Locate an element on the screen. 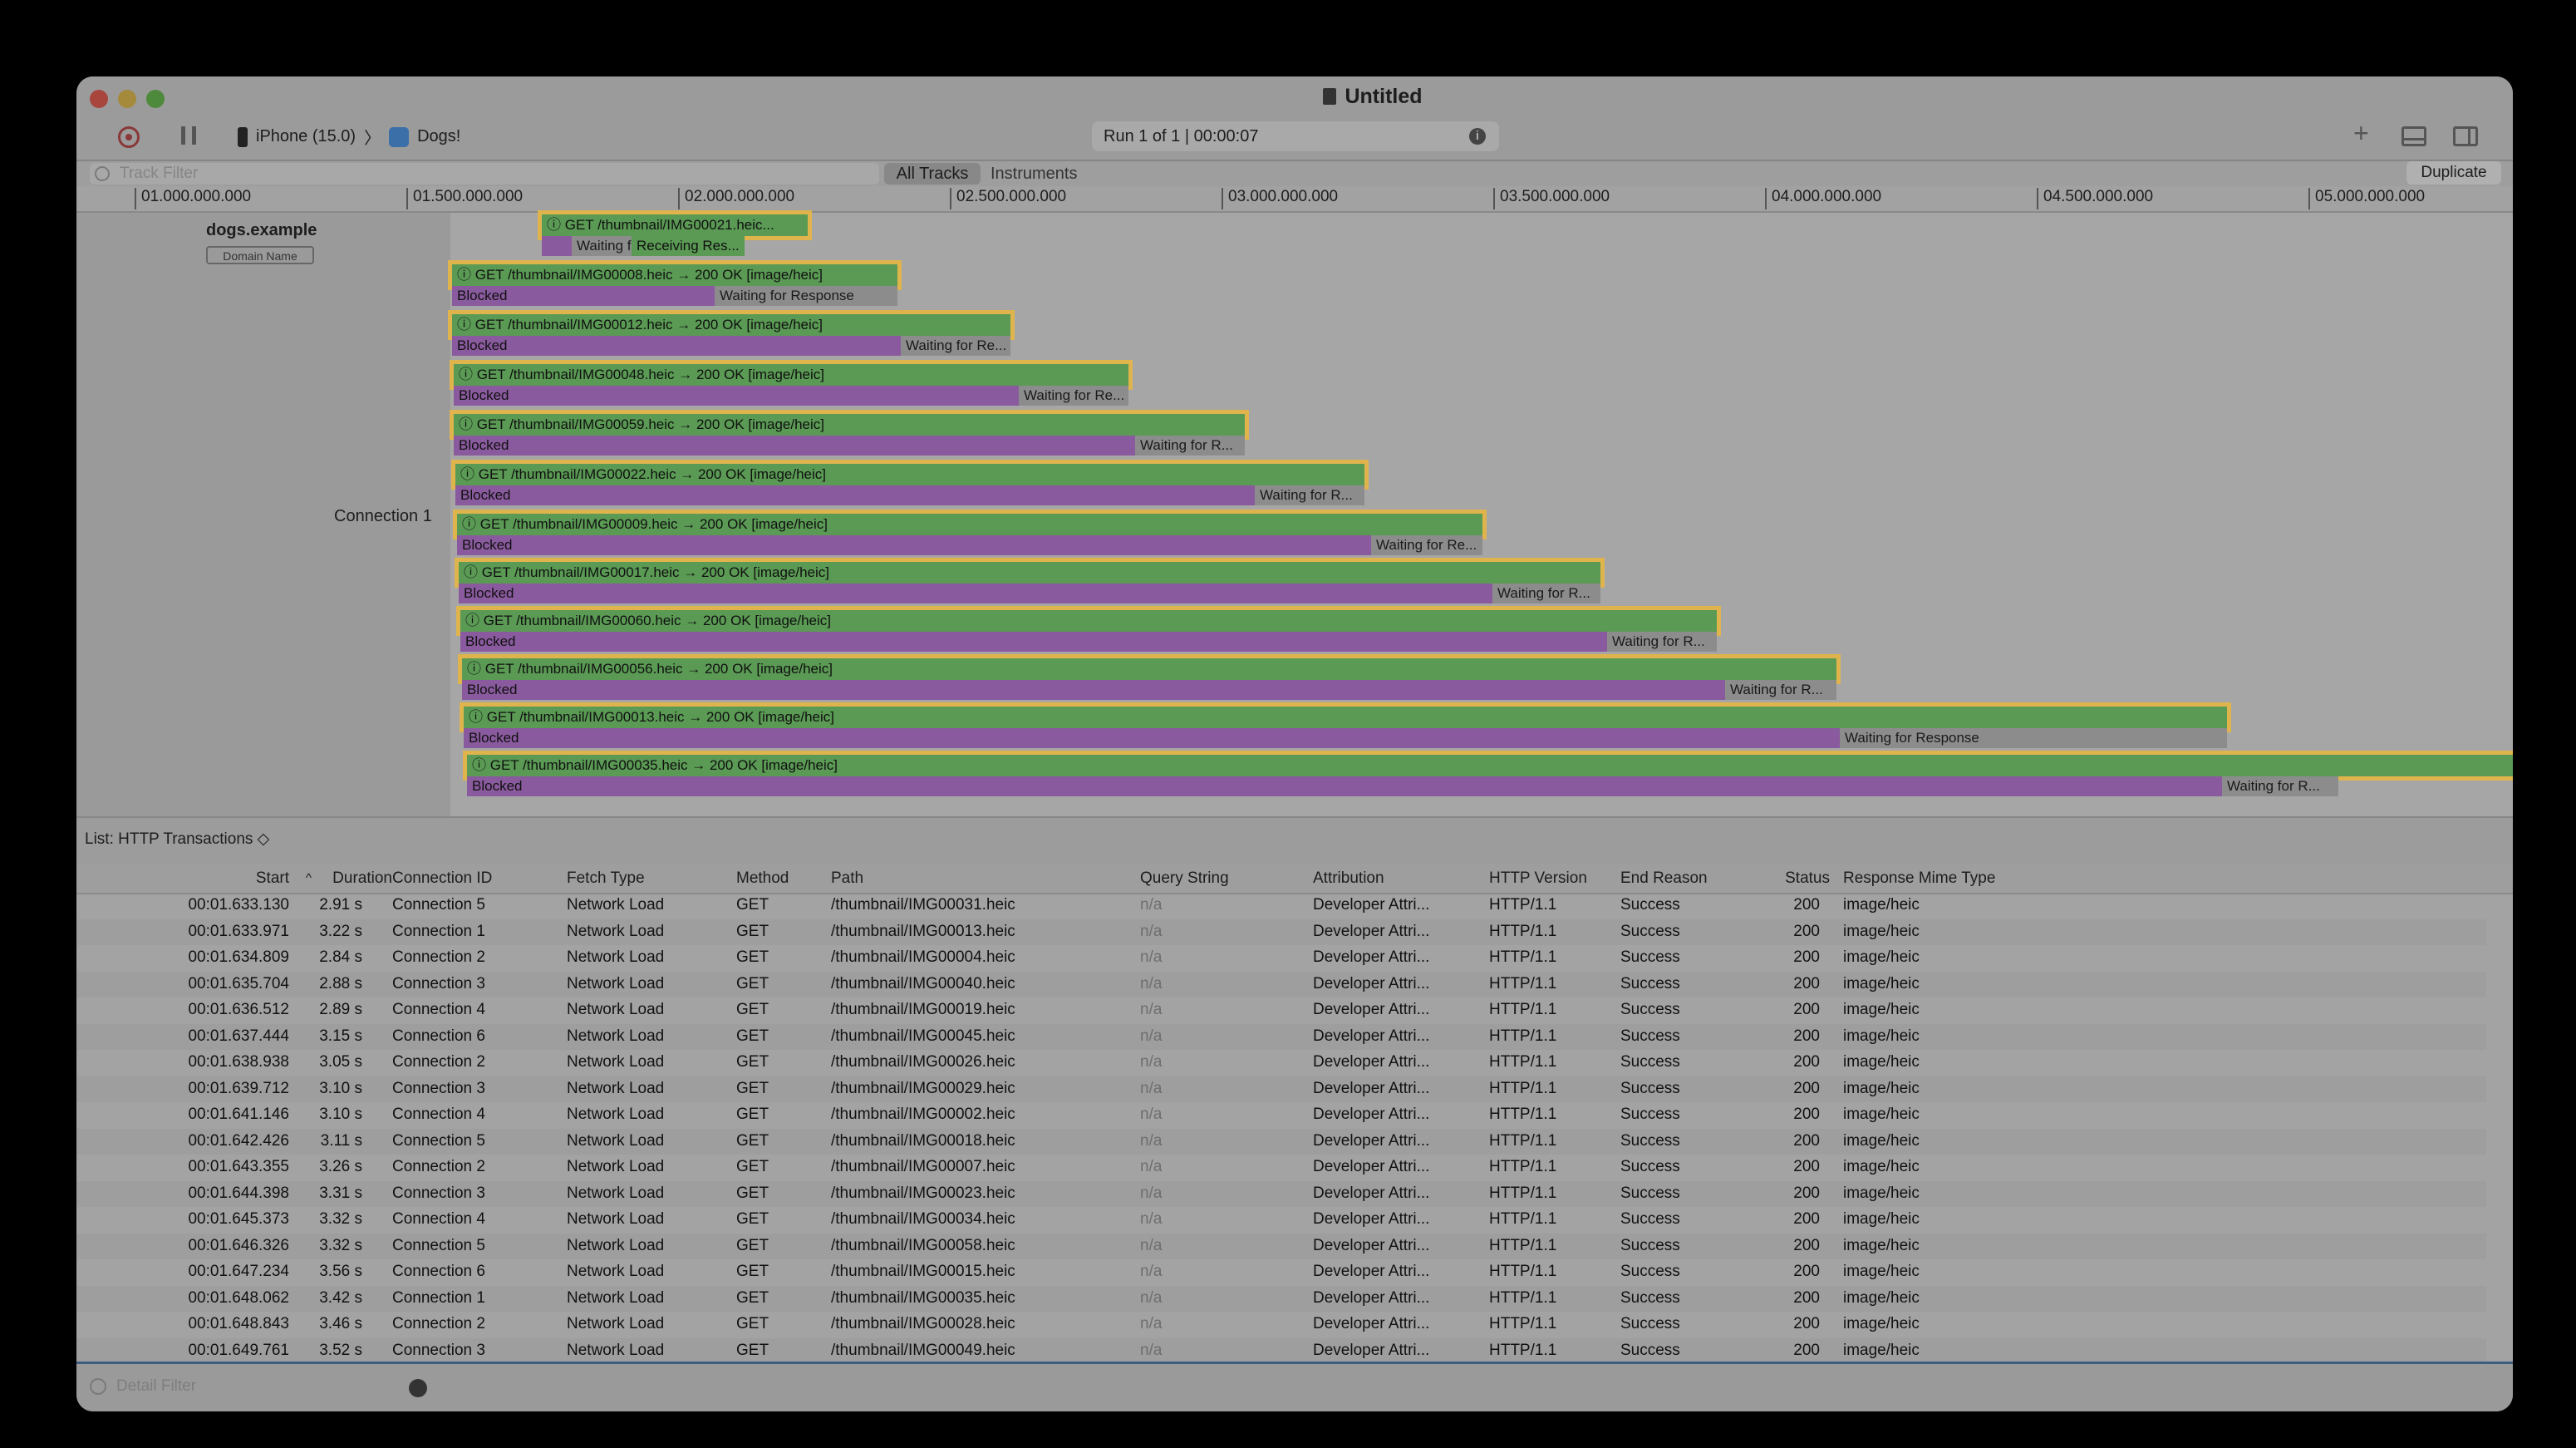  all-tracks-tab: All Tracks is located at coordinates (932, 174).